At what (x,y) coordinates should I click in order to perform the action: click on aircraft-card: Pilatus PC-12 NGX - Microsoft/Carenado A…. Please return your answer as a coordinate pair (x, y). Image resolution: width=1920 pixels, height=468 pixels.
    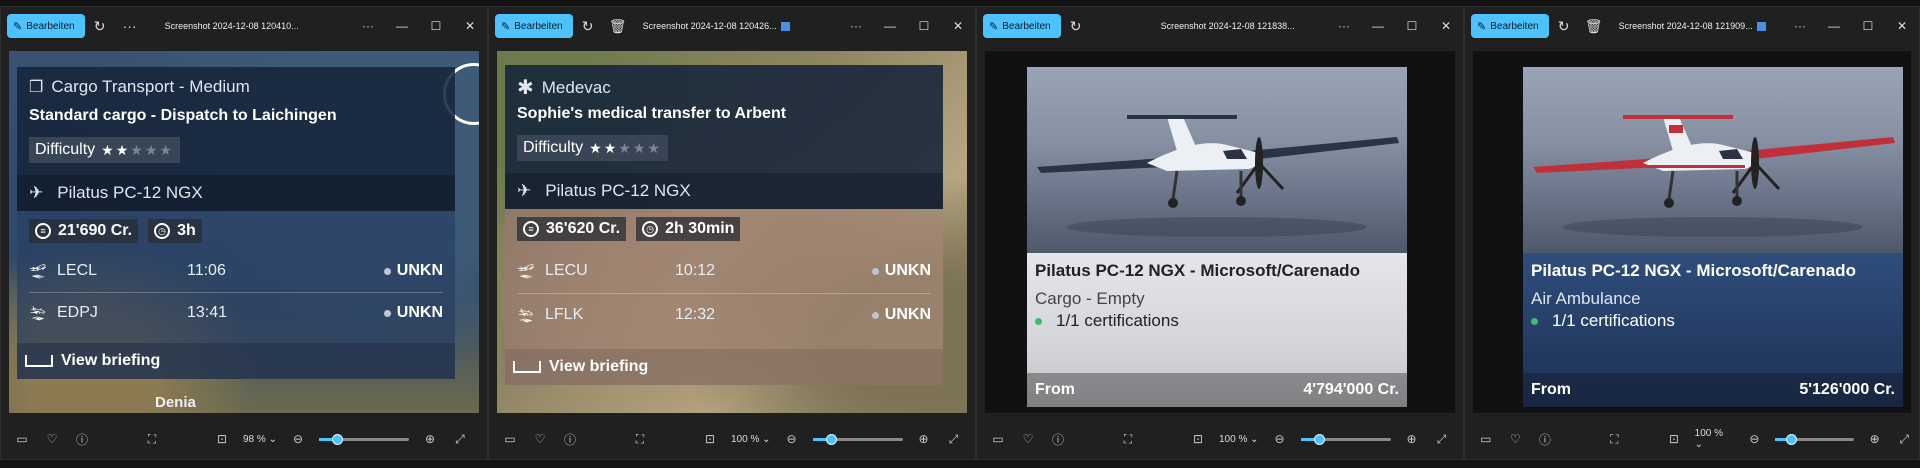
    Looking at the image, I should click on (1713, 237).